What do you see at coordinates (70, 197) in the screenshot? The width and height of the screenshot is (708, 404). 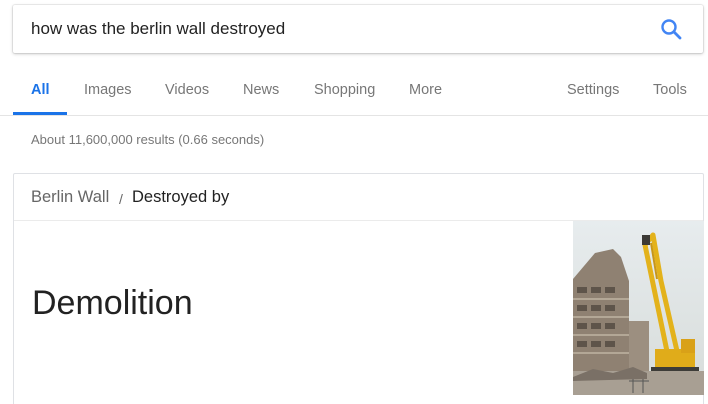 I see `breadcrumb-entity-link: Berlin Wall` at bounding box center [70, 197].